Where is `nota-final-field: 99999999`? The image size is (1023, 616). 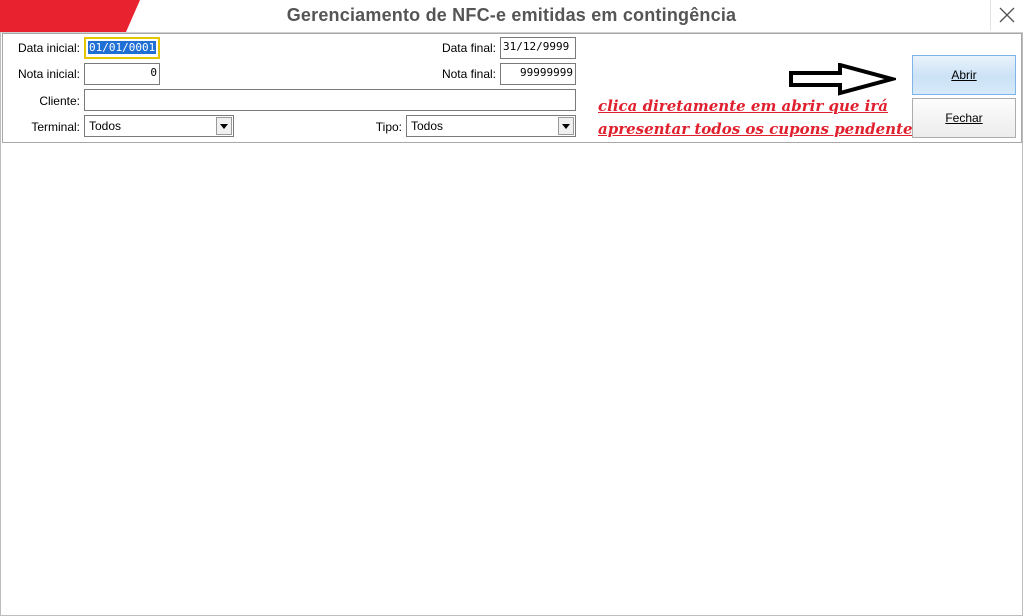
nota-final-field: 99999999 is located at coordinates (538, 74).